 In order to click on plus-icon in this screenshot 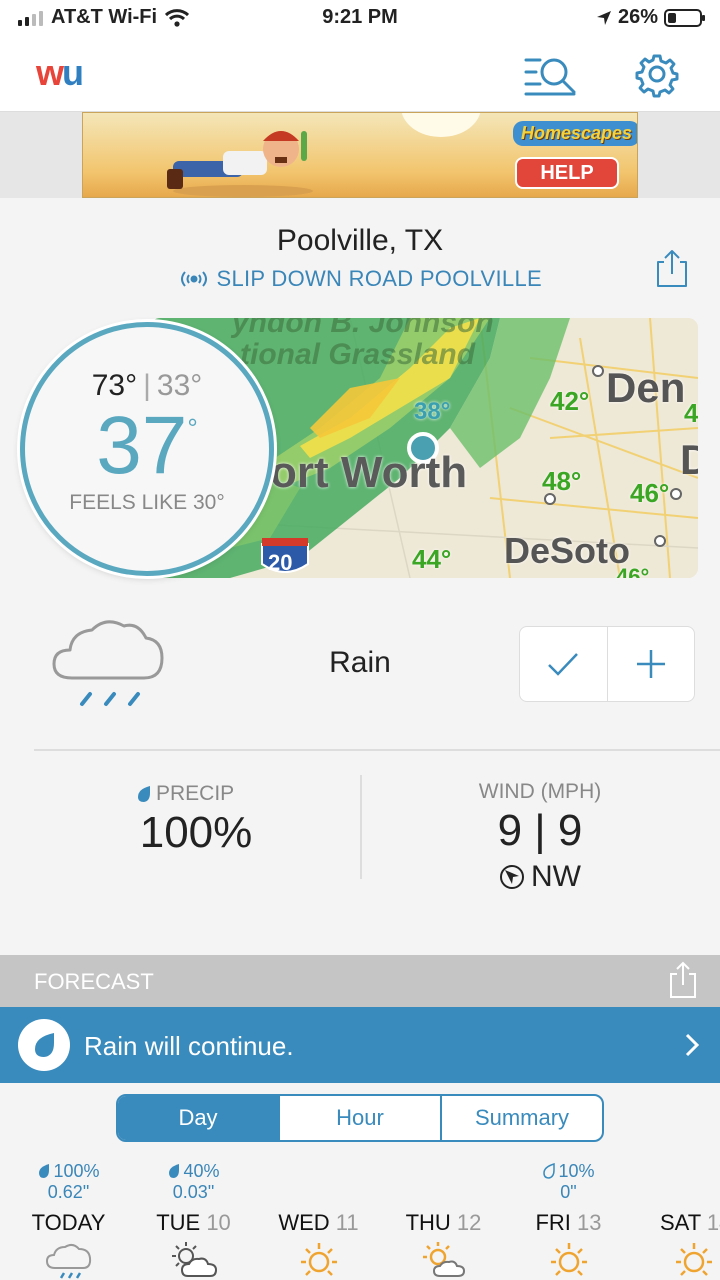, I will do `click(650, 664)`.